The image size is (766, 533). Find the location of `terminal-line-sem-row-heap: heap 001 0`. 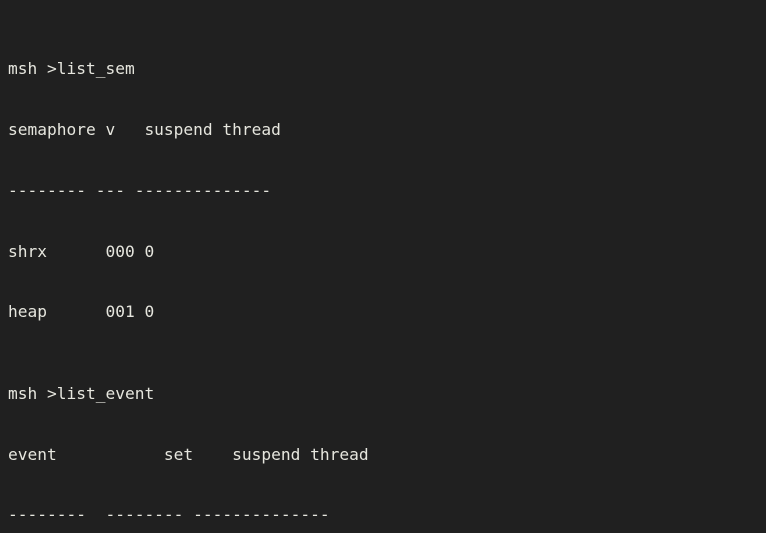

terminal-line-sem-row-heap: heap 001 0 is located at coordinates (81, 312).